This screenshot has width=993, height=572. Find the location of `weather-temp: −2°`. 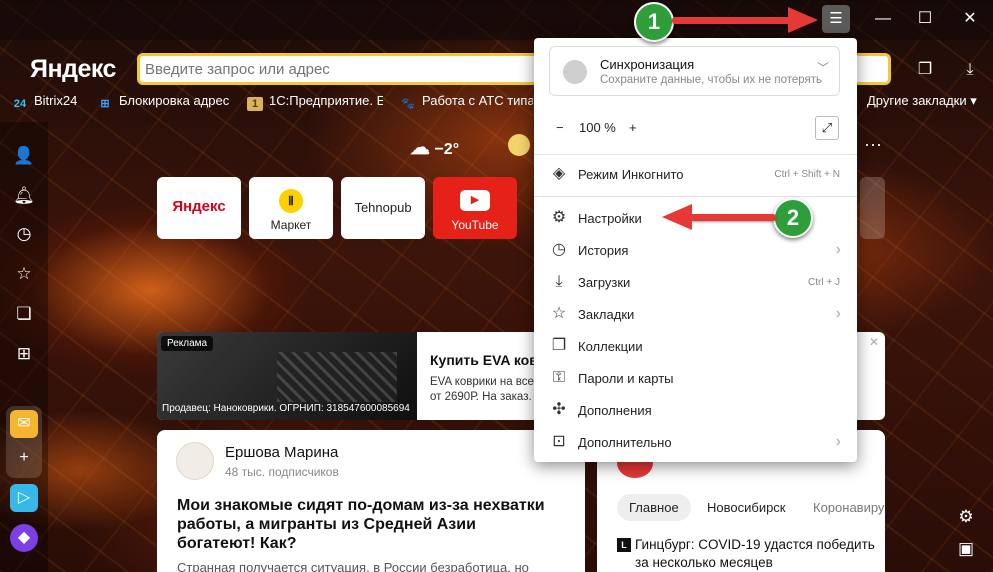

weather-temp: −2° is located at coordinates (447, 149).